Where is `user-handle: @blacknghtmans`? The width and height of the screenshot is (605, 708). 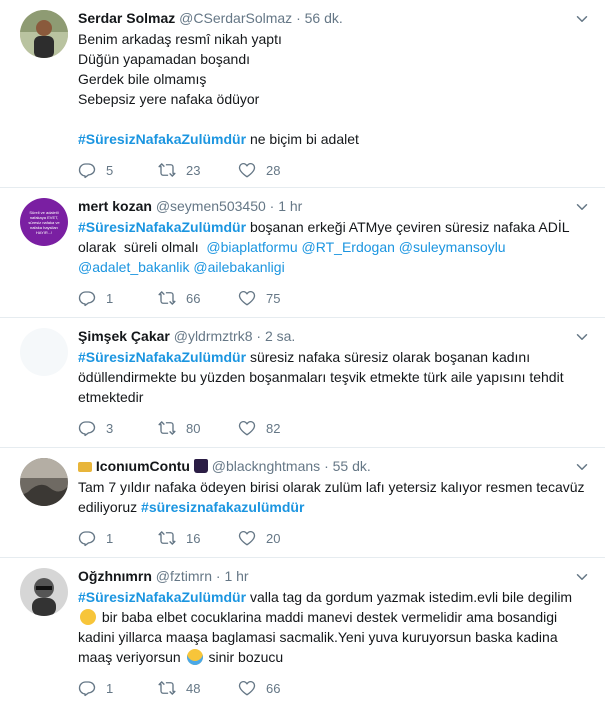 user-handle: @blacknghtmans is located at coordinates (266, 466).